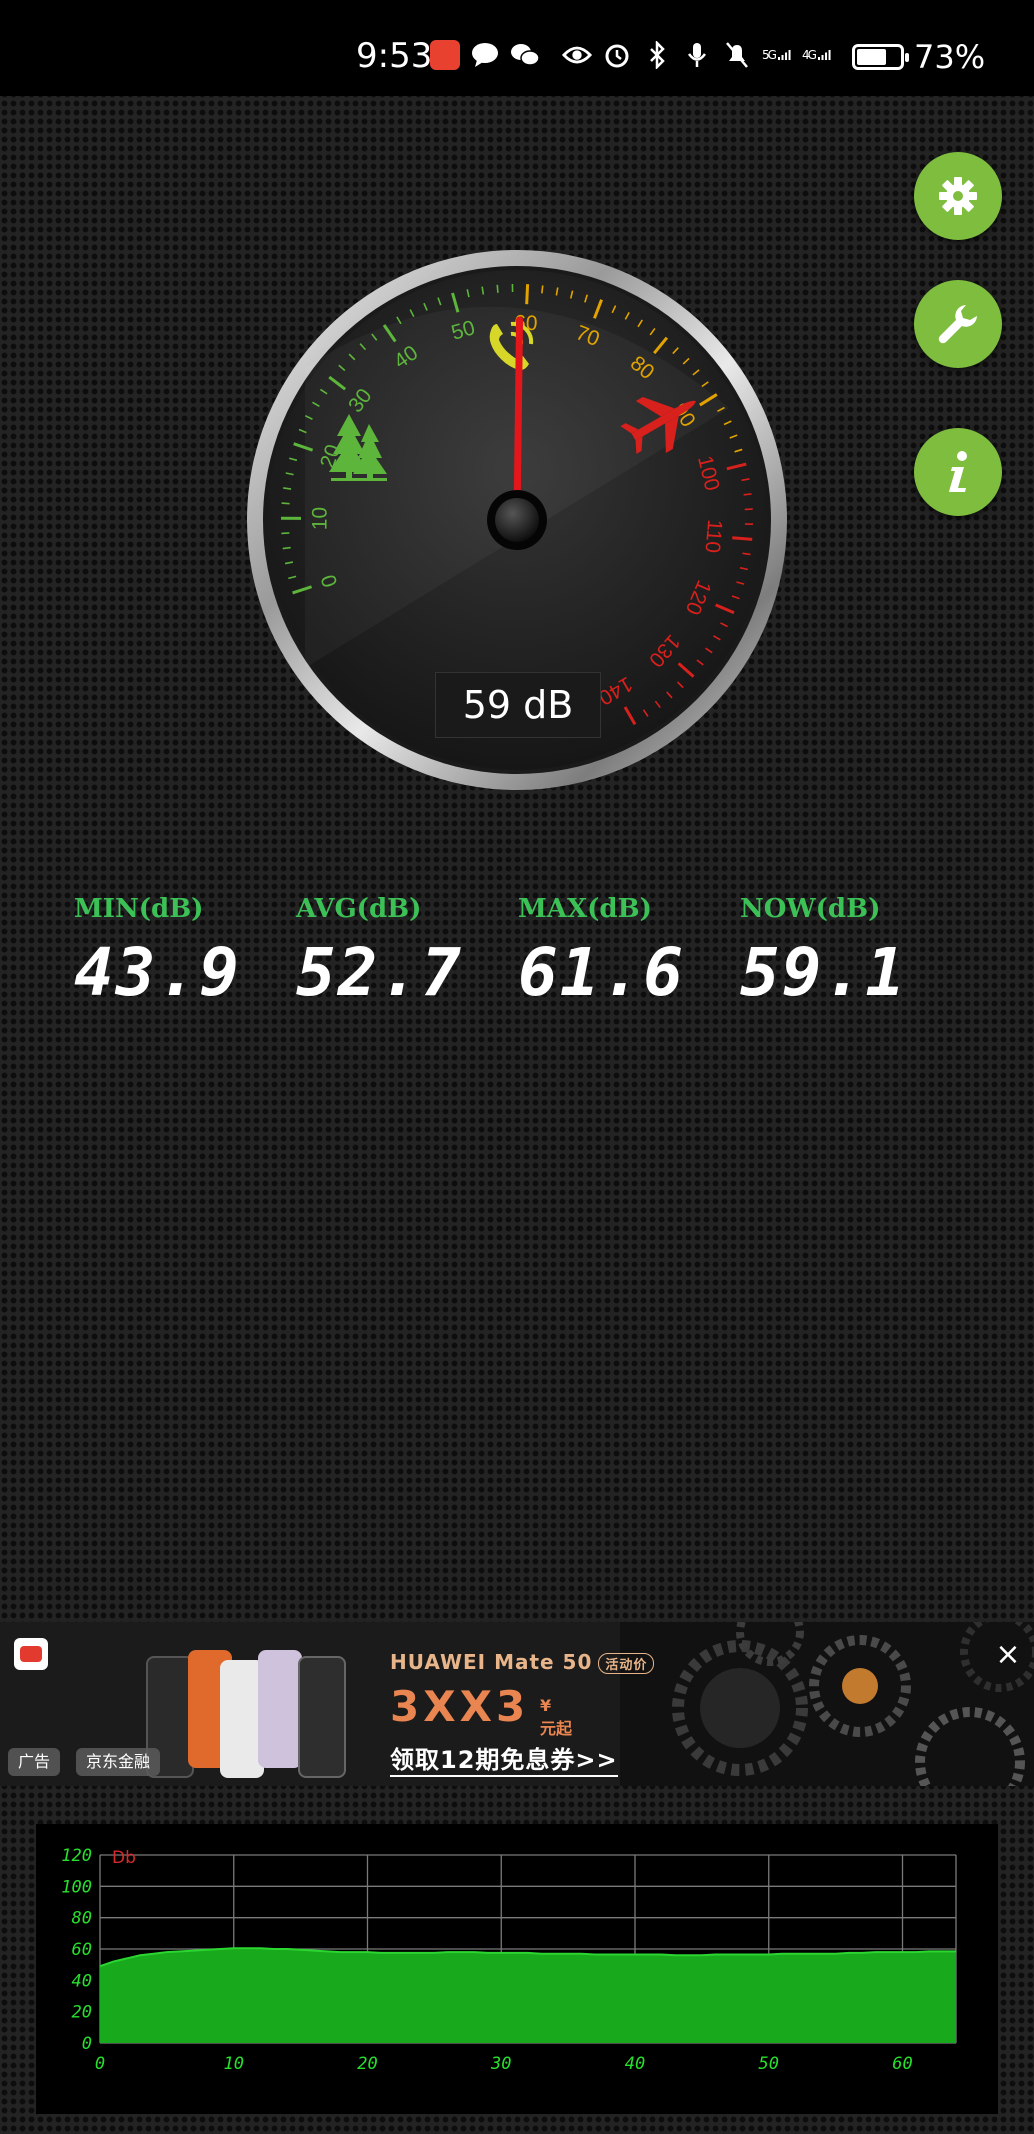  I want to click on status-icons: 5G 4G, so click(631, 55).